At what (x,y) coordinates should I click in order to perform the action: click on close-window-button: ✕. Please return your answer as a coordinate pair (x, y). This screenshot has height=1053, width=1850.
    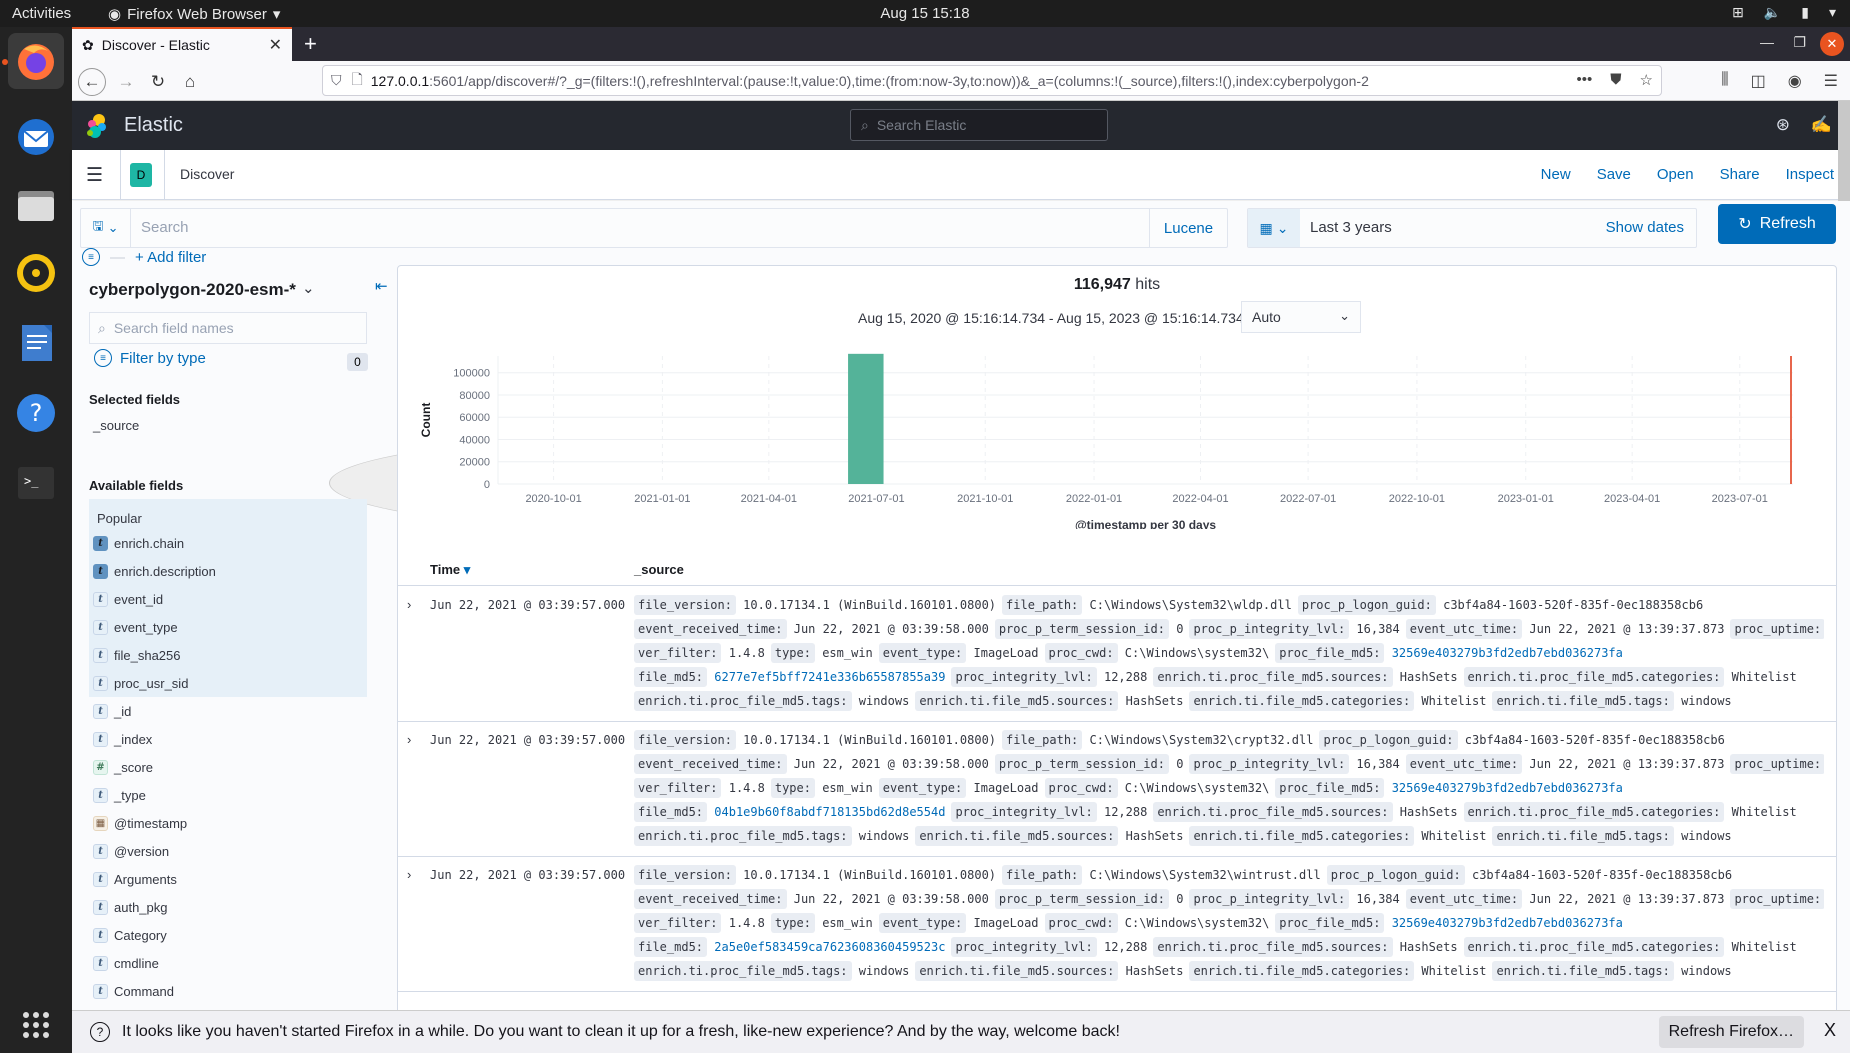
    Looking at the image, I should click on (1832, 44).